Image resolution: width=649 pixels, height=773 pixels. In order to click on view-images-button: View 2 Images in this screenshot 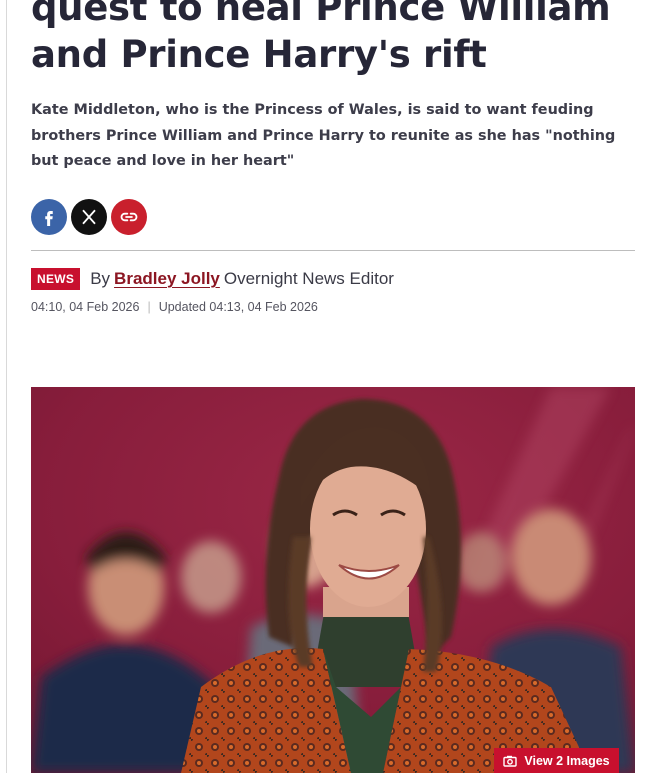, I will do `click(556, 760)`.